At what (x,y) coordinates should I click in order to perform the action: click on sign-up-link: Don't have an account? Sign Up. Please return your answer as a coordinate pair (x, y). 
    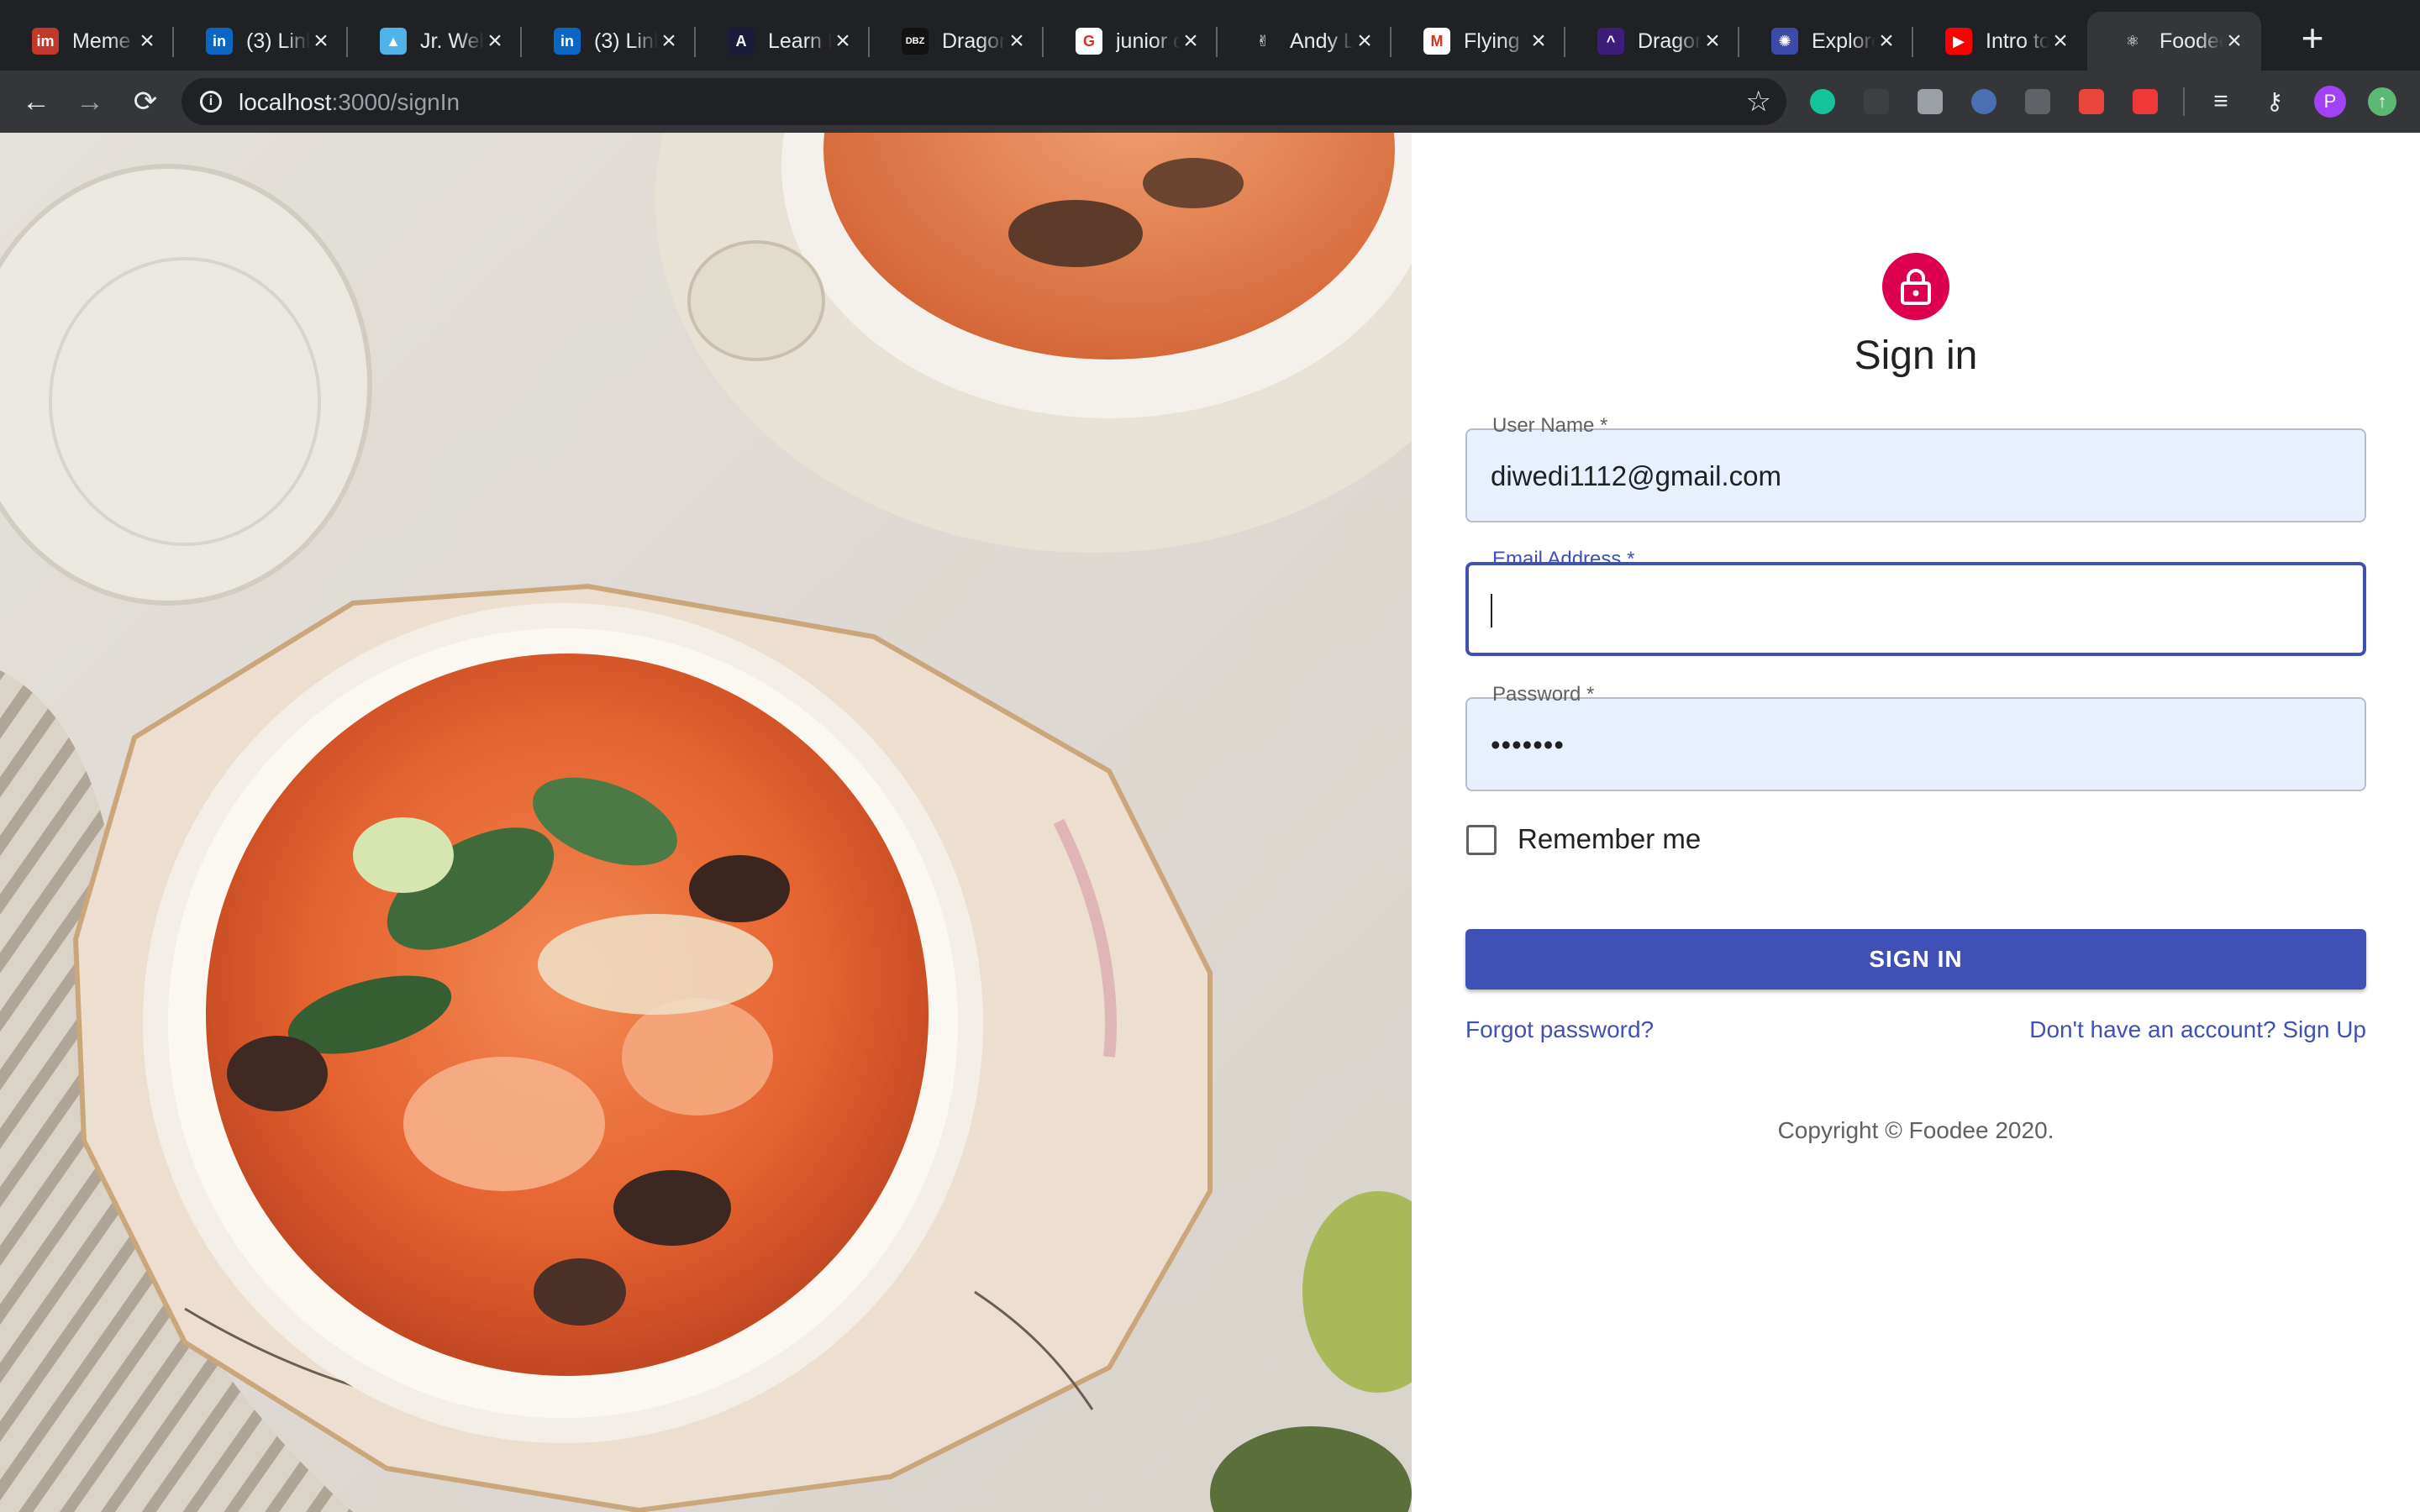
    Looking at the image, I should click on (2197, 1029).